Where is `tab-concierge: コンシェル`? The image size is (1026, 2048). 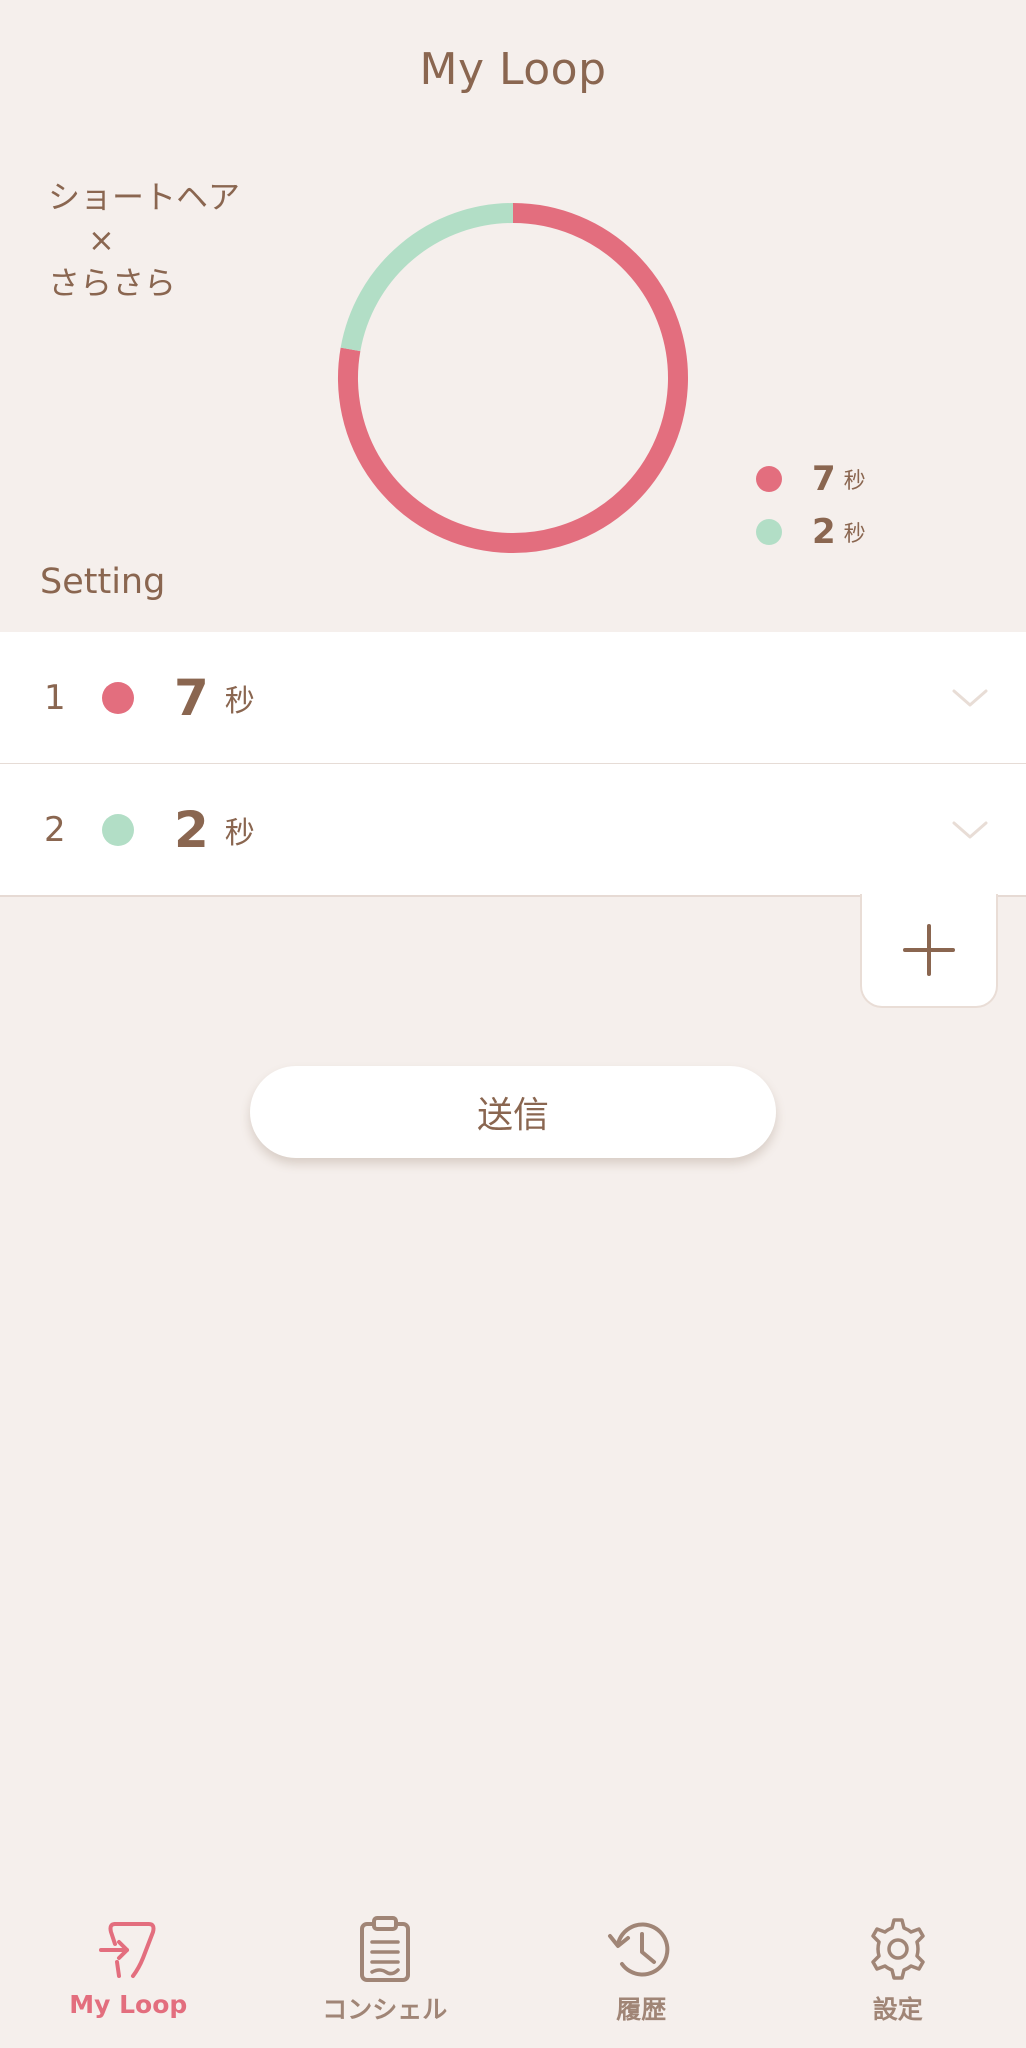
tab-concierge: コンシェル is located at coordinates (385, 1974).